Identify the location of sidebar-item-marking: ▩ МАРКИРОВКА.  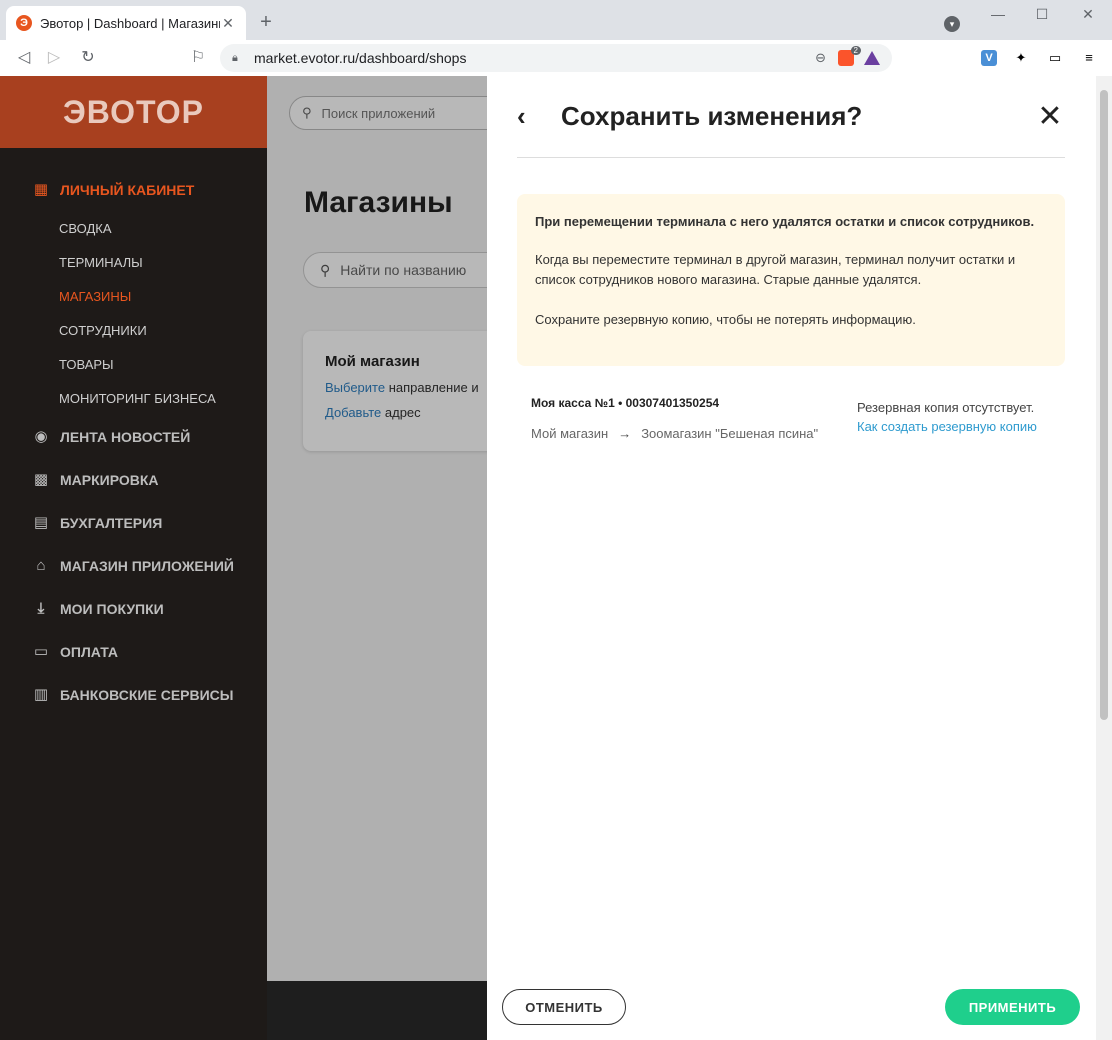
(133, 479).